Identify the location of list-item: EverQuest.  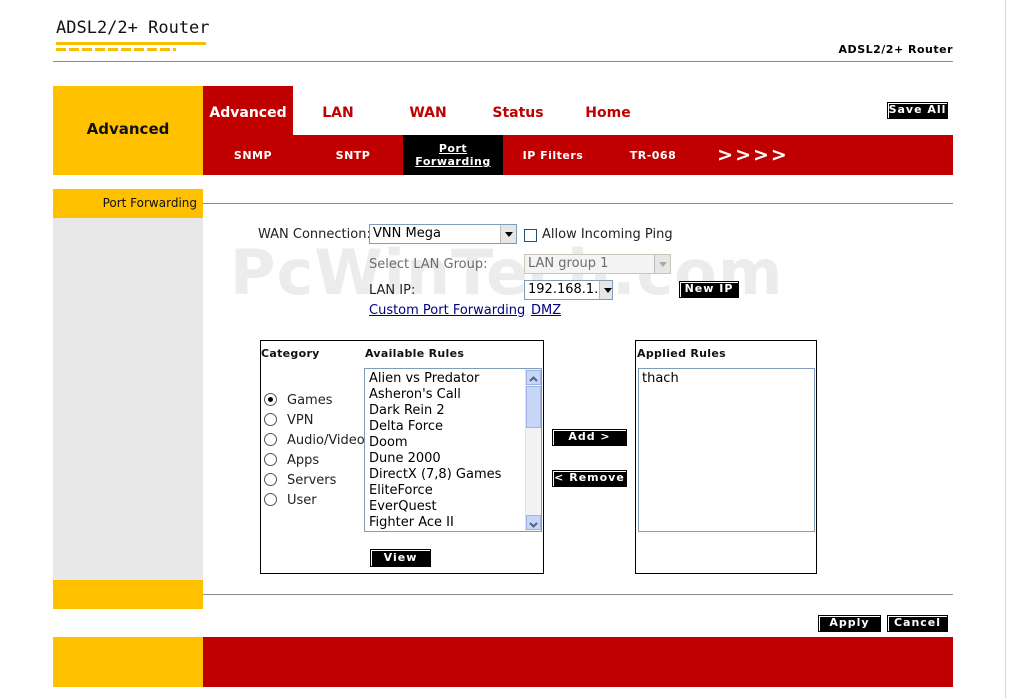
(403, 506).